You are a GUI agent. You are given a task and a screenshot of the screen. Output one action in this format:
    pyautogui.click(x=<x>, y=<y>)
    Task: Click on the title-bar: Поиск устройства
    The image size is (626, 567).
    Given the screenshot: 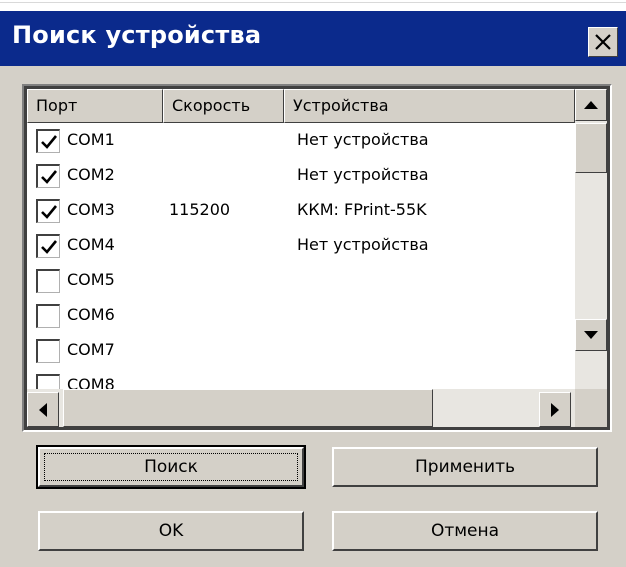 What is the action you would take?
    pyautogui.click(x=313, y=38)
    